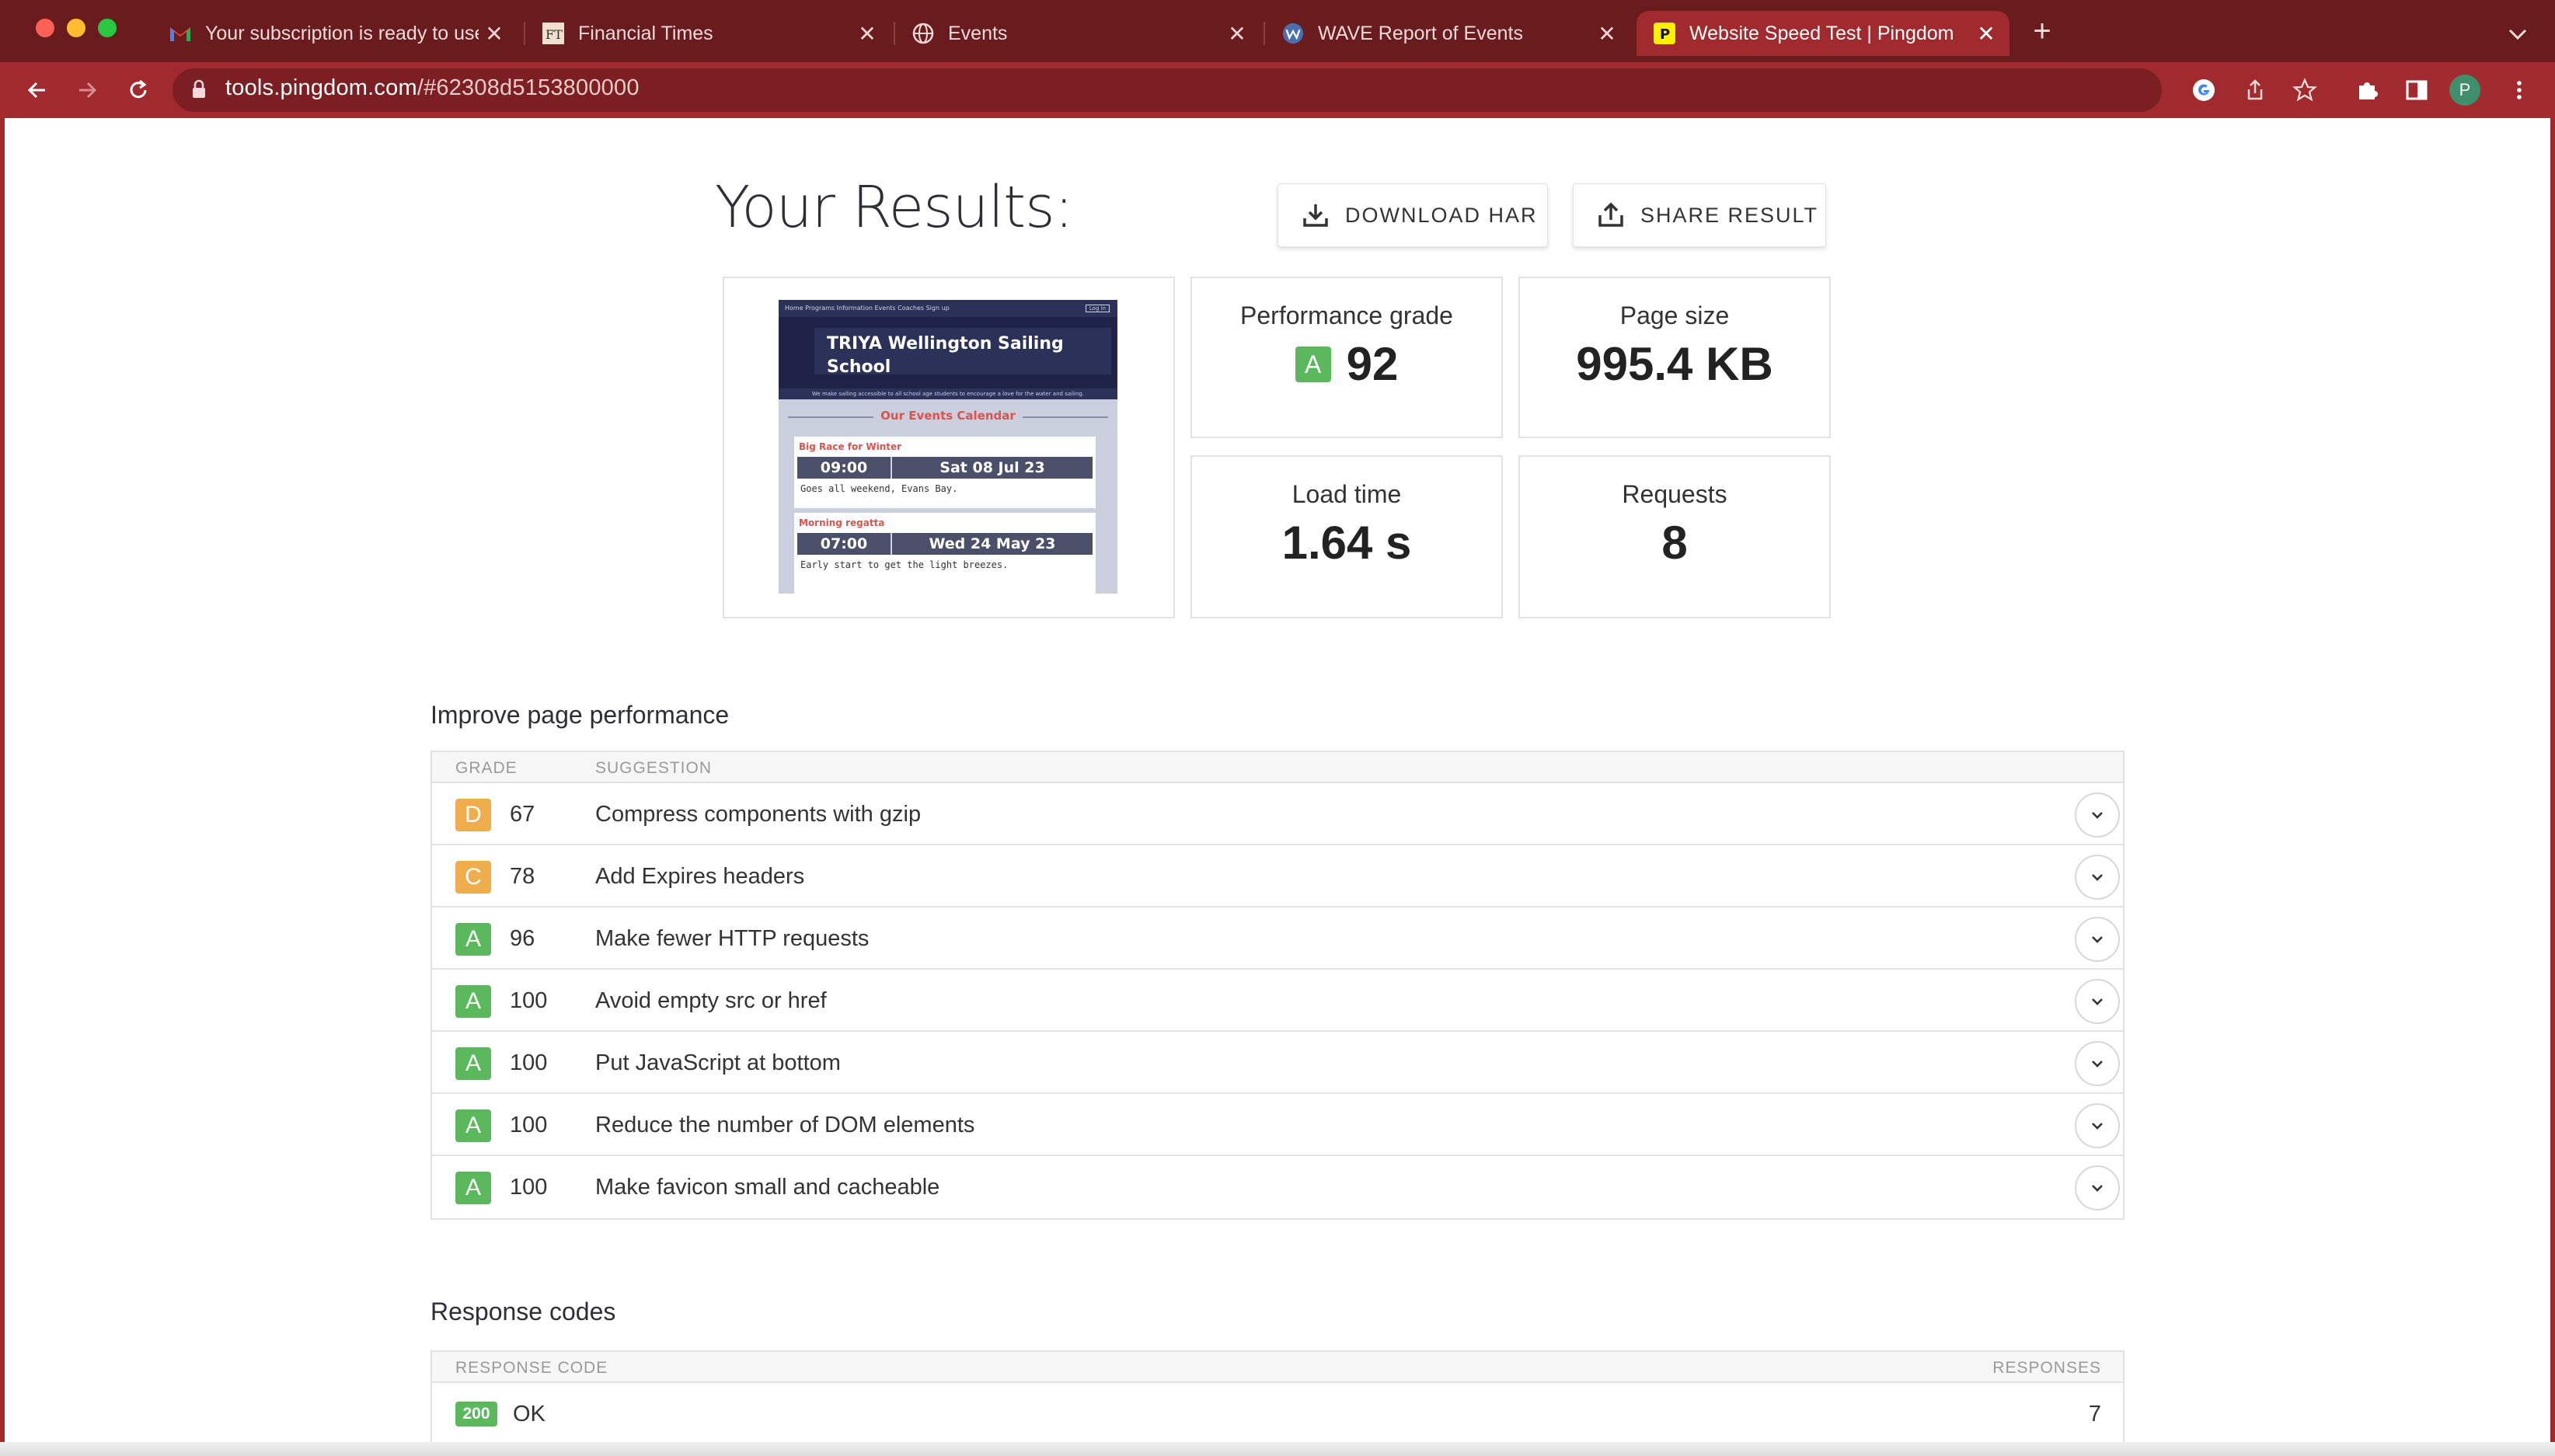  What do you see at coordinates (108, 28) in the screenshot?
I see `window-zoom-button` at bounding box center [108, 28].